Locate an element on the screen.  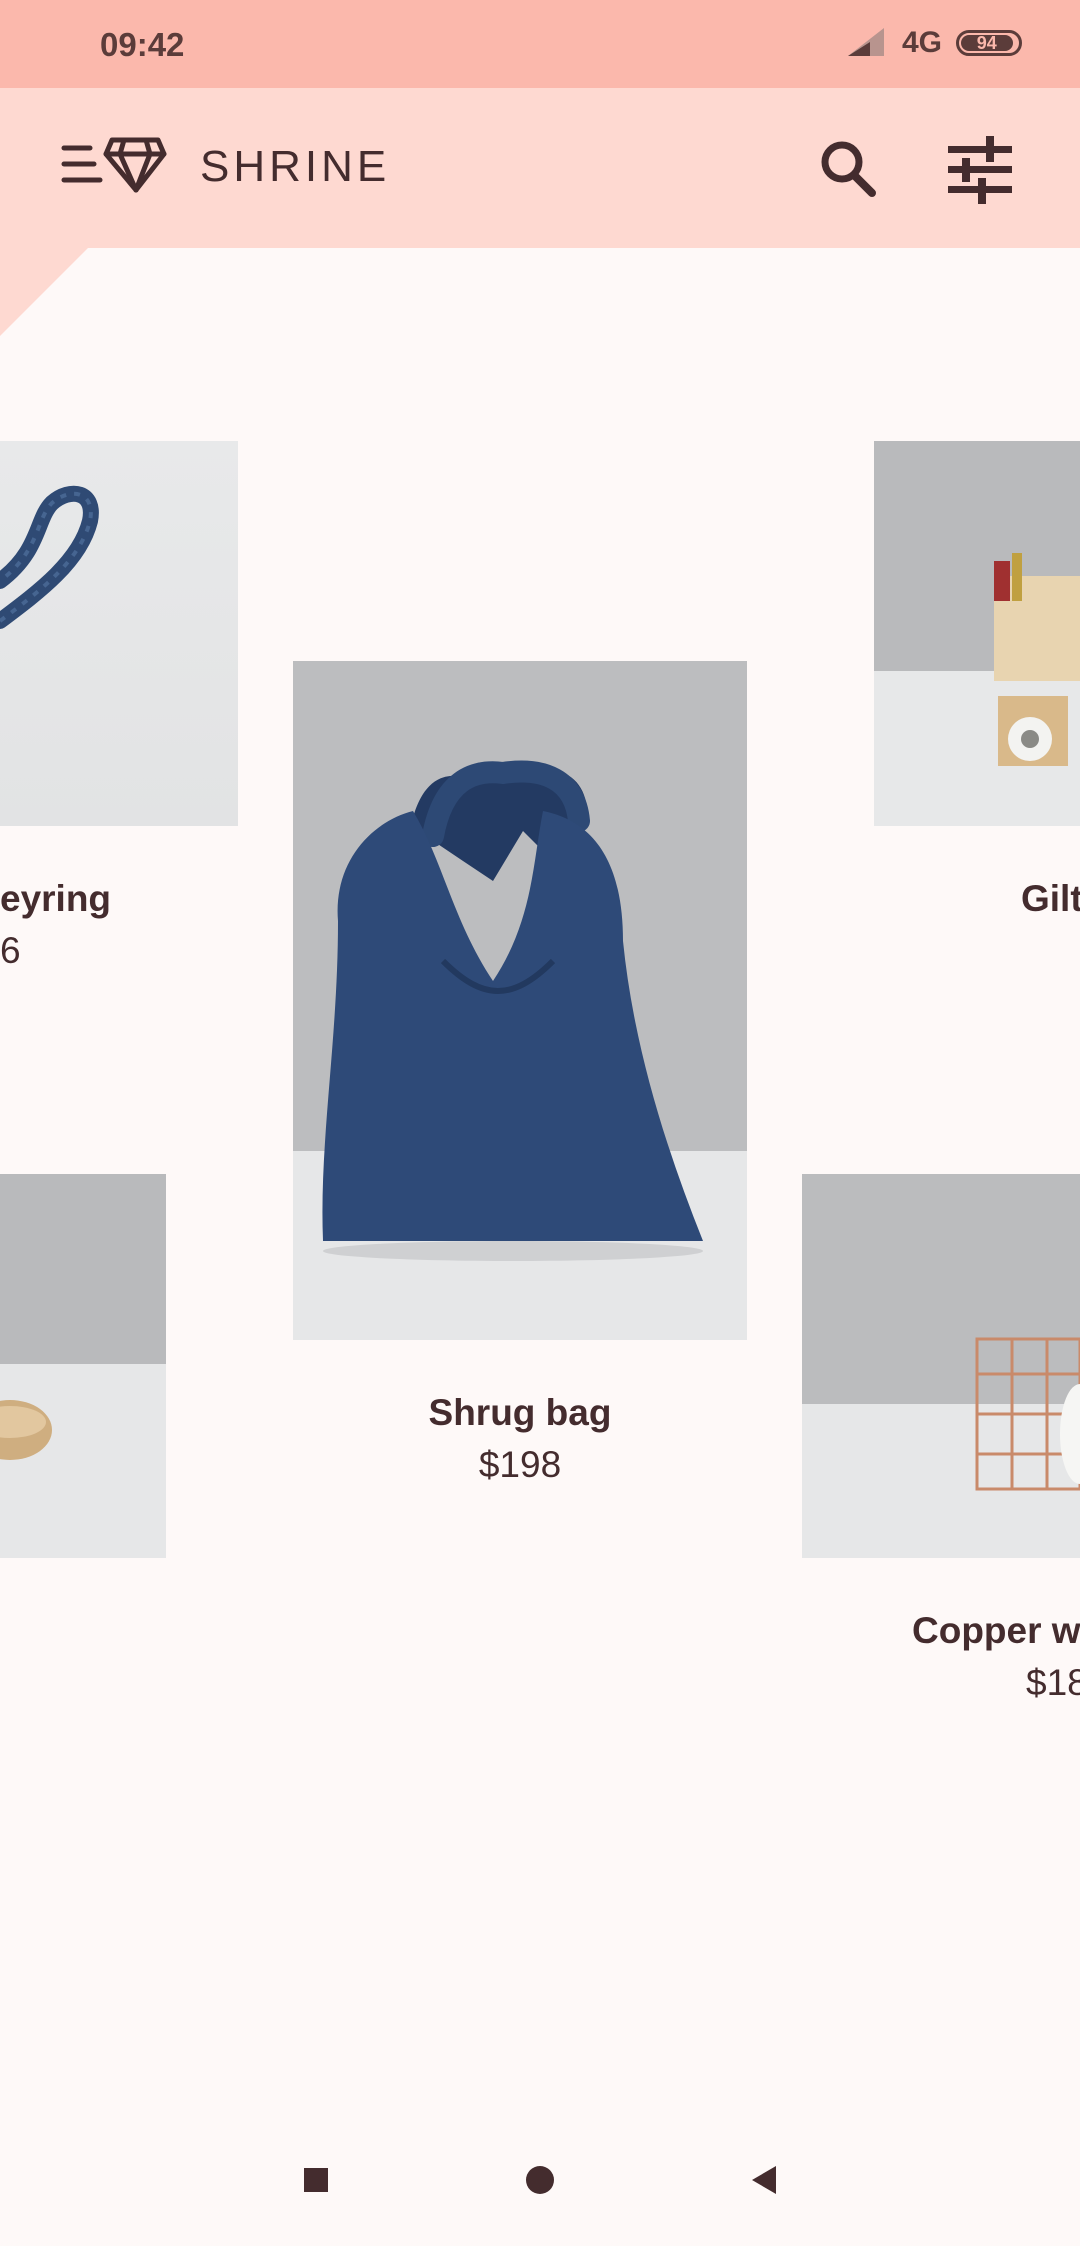
battery-level: 94 is located at coordinates (987, 43).